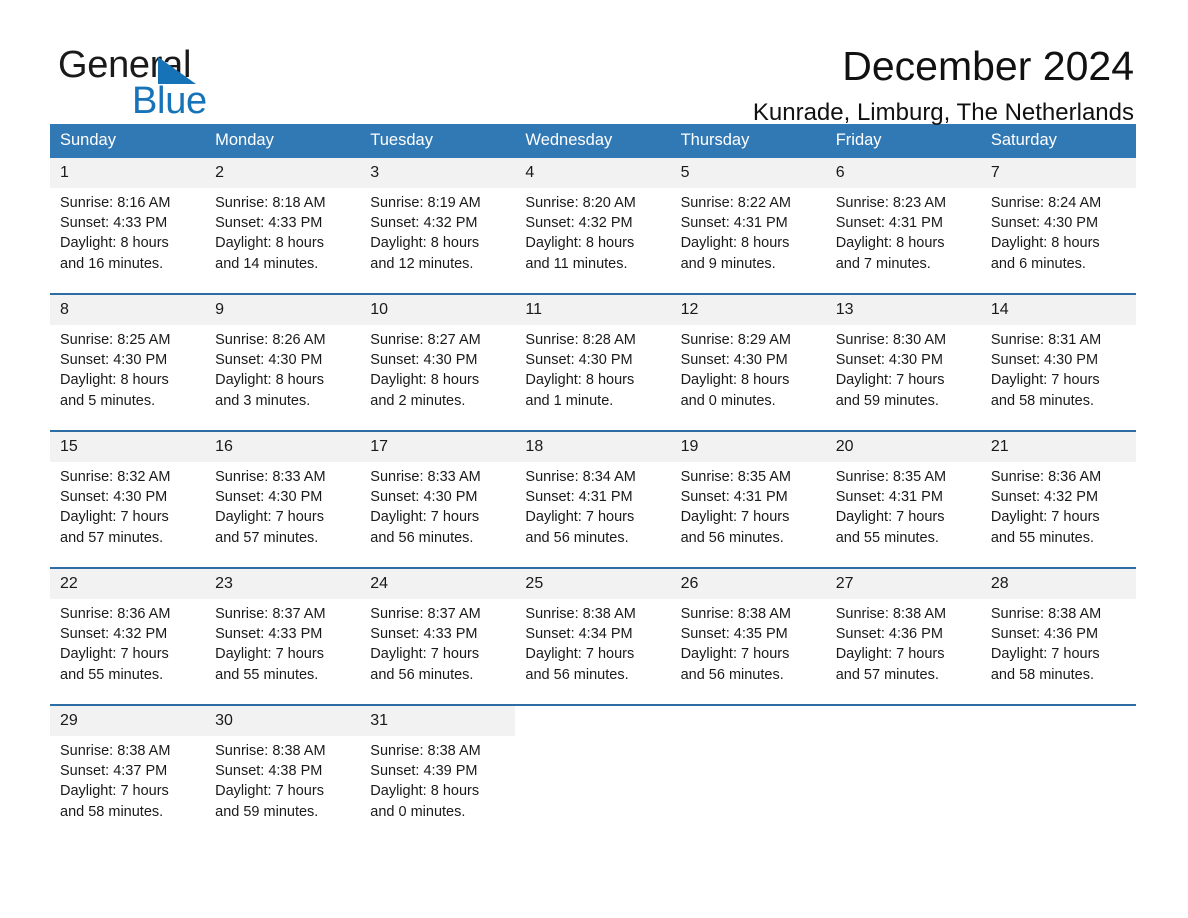  I want to click on sunset-text: Sunset: 4:30 PM, so click(424, 497).